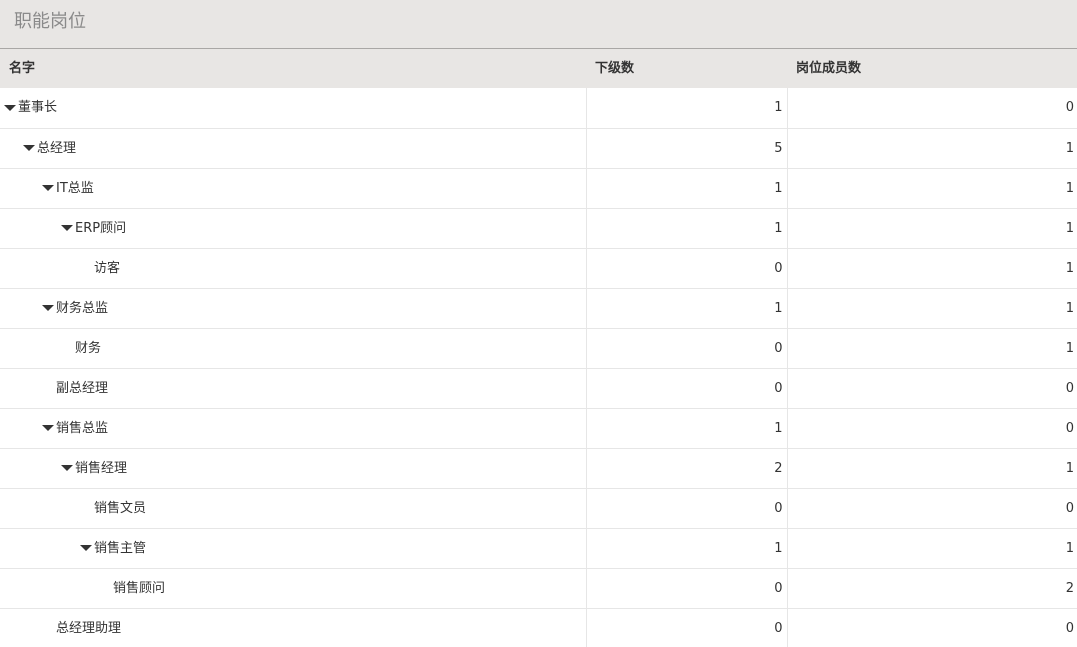 The width and height of the screenshot is (1077, 647). I want to click on tree-node-label: 总经理助理, so click(89, 628).